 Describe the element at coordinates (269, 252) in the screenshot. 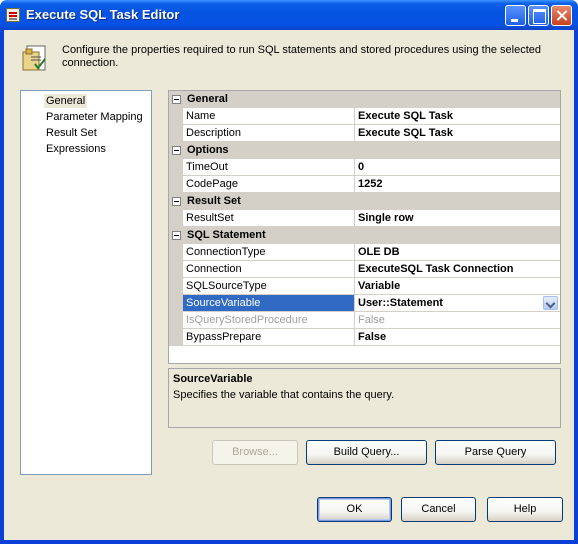

I see `property-name: ConnectionType` at that location.